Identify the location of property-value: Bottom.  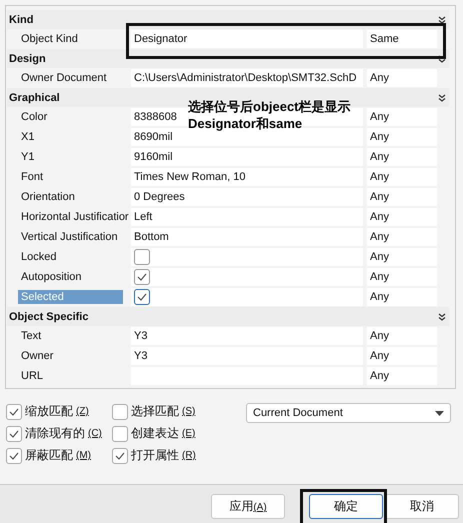
(151, 237).